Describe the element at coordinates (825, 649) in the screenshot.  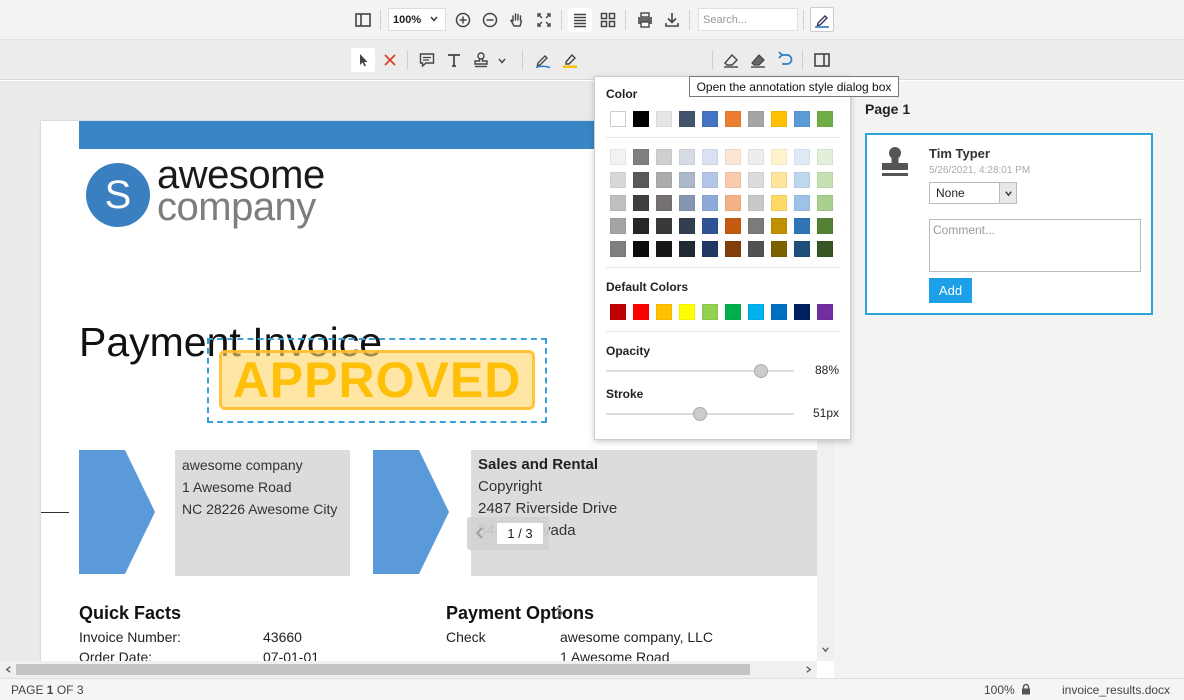
I see `scroll-down-arrow-icon` at that location.